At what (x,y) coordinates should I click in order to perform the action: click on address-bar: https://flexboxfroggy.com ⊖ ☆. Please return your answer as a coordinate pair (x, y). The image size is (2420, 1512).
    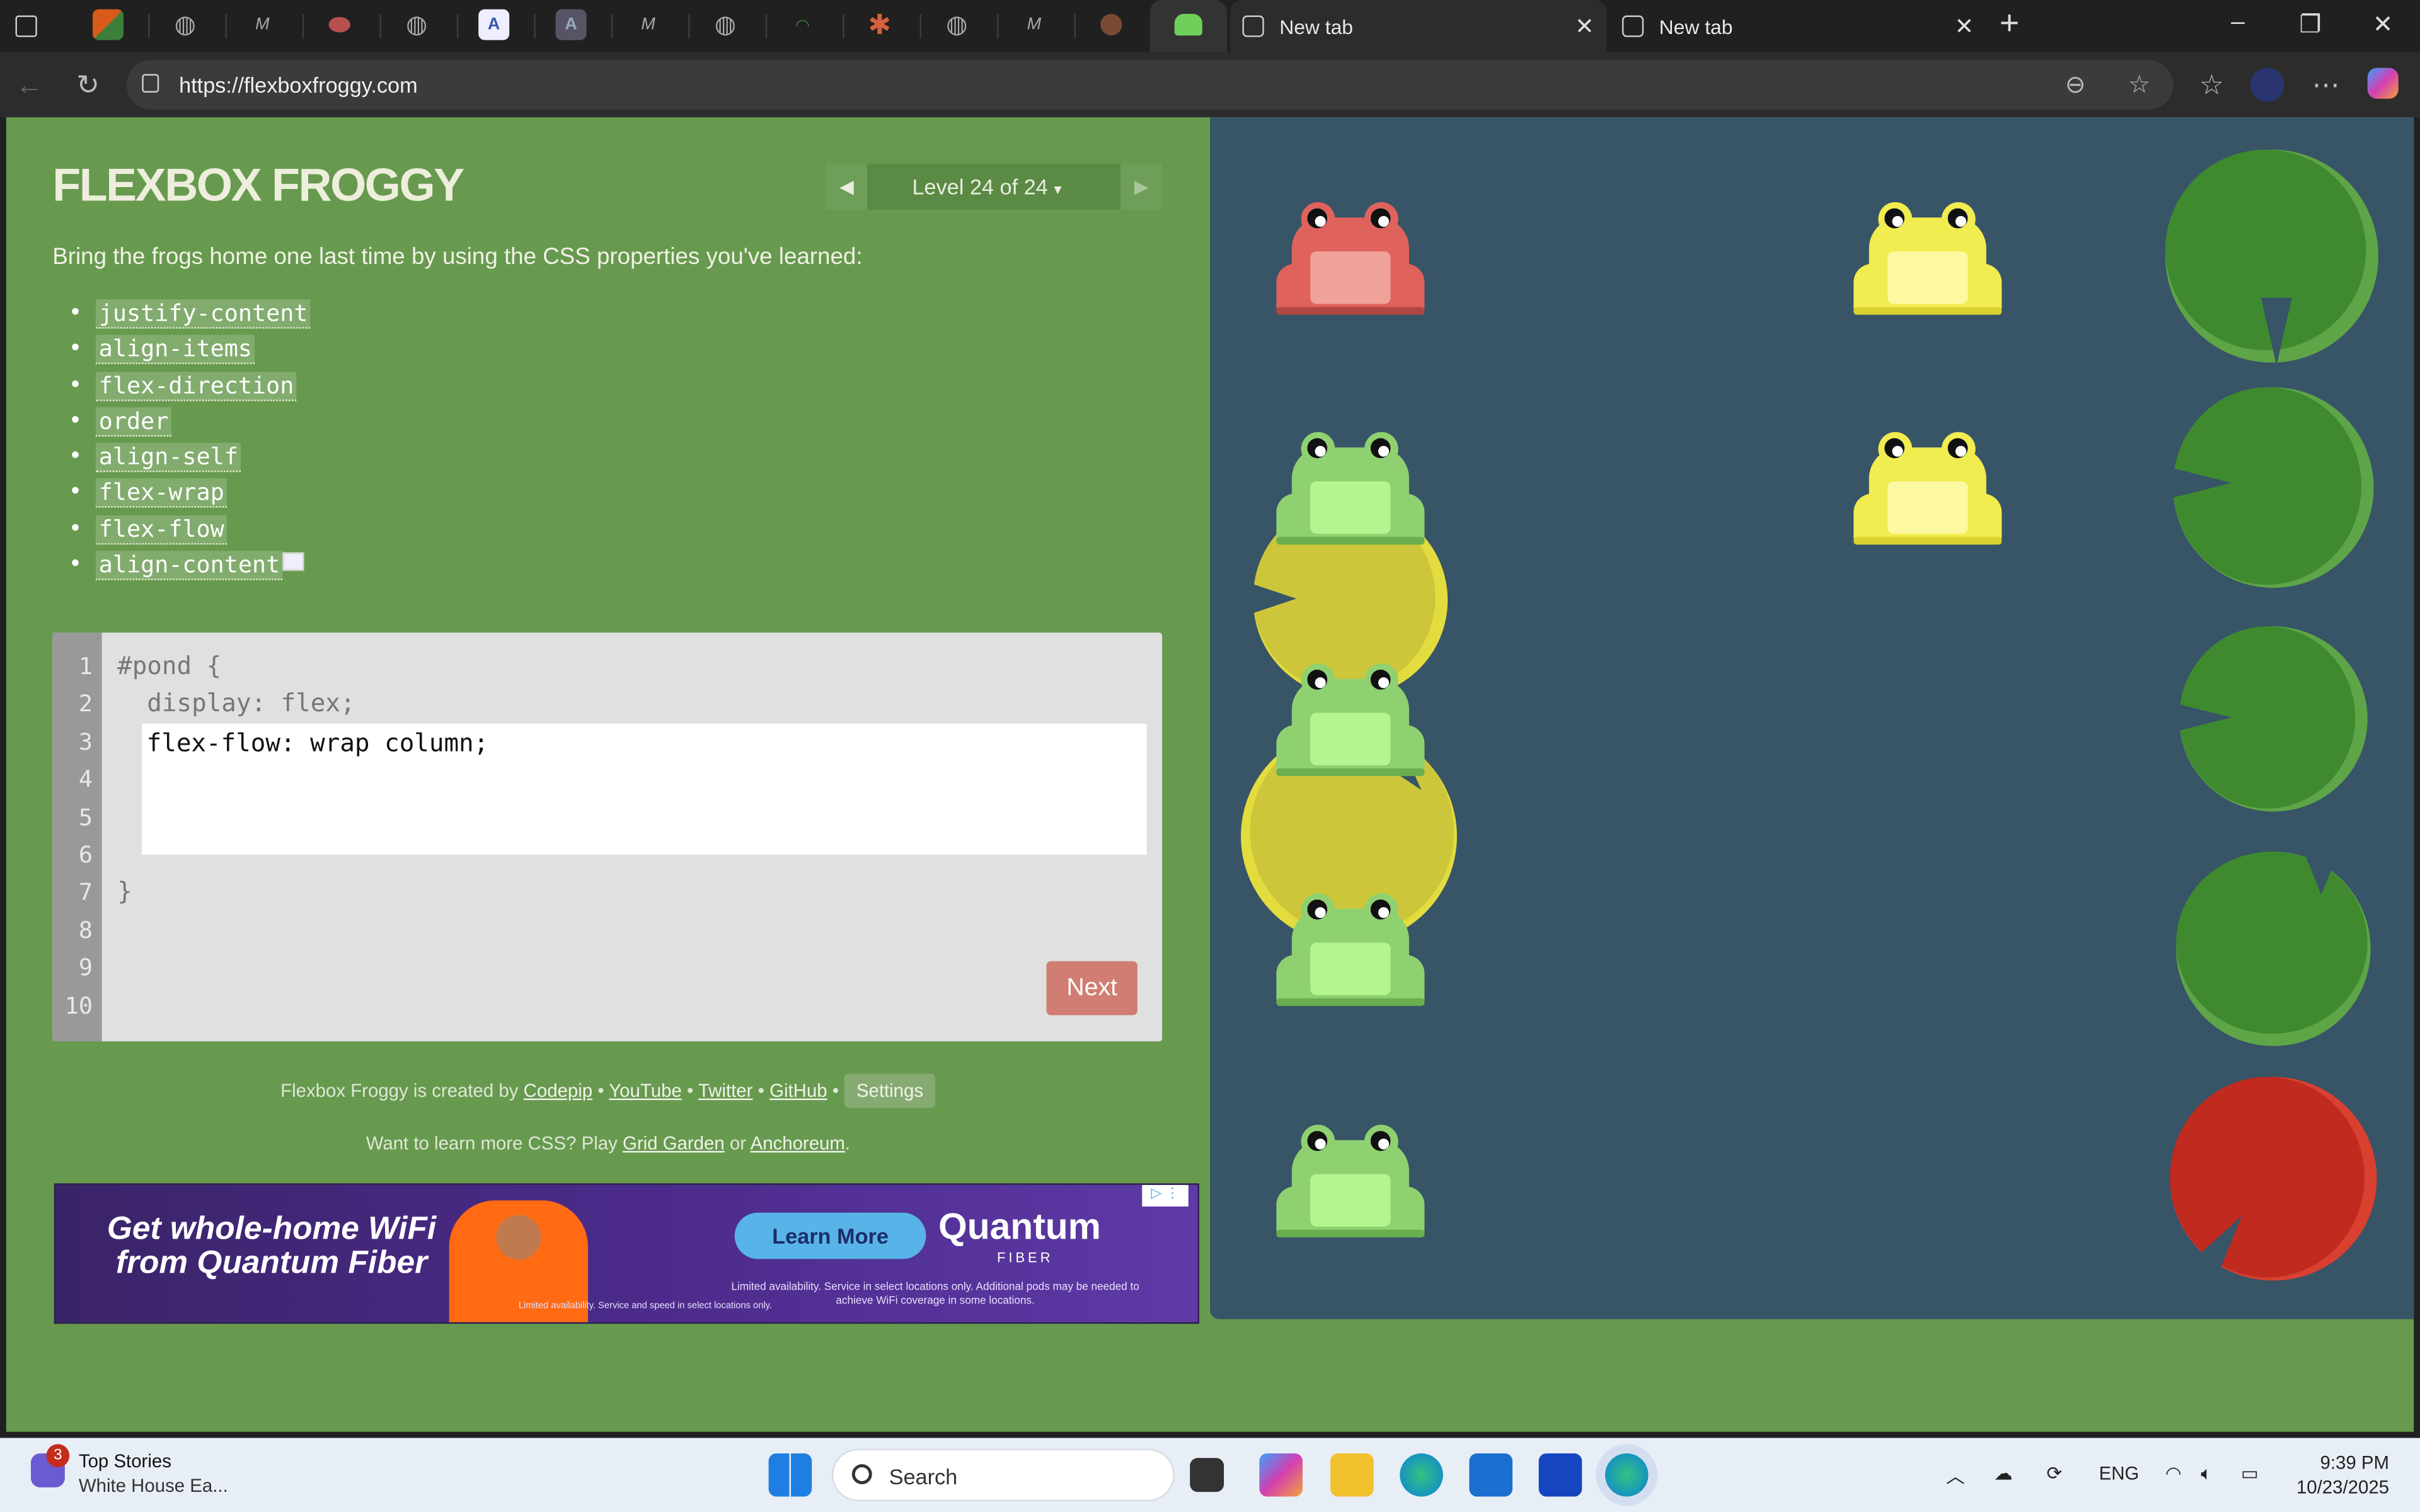
    Looking at the image, I should click on (1150, 85).